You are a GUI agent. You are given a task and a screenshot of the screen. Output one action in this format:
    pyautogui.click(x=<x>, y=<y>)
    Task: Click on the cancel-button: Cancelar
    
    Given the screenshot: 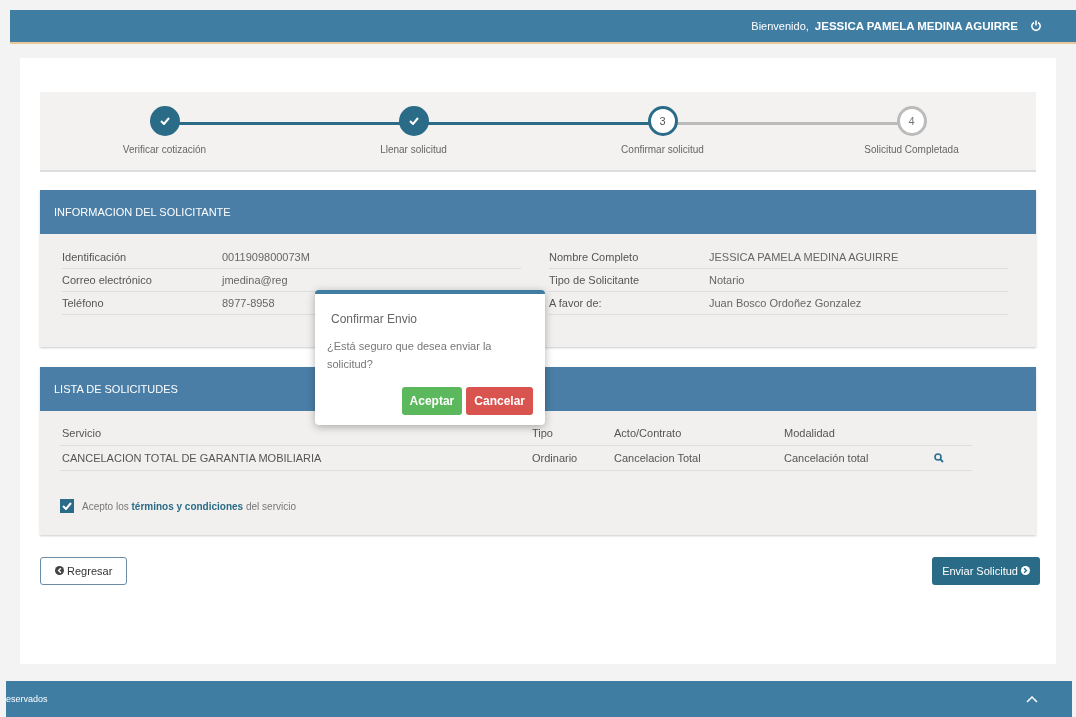 What is the action you would take?
    pyautogui.click(x=499, y=401)
    